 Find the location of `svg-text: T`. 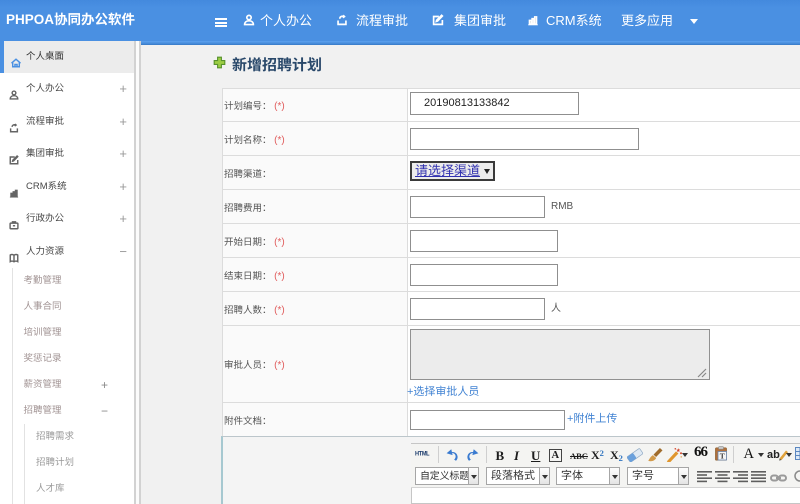

svg-text: T is located at coordinates (722, 456).